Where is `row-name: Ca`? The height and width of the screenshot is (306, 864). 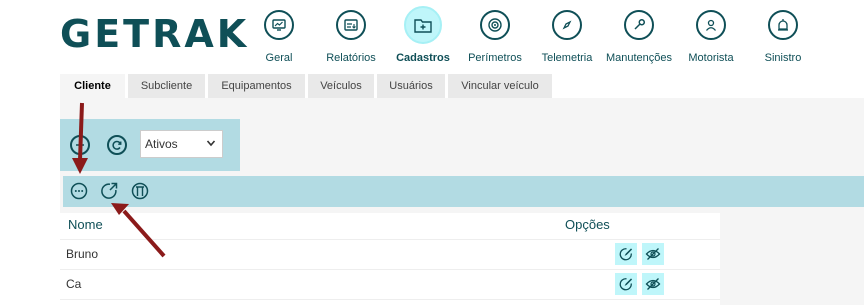
row-name: Ca is located at coordinates (74, 284).